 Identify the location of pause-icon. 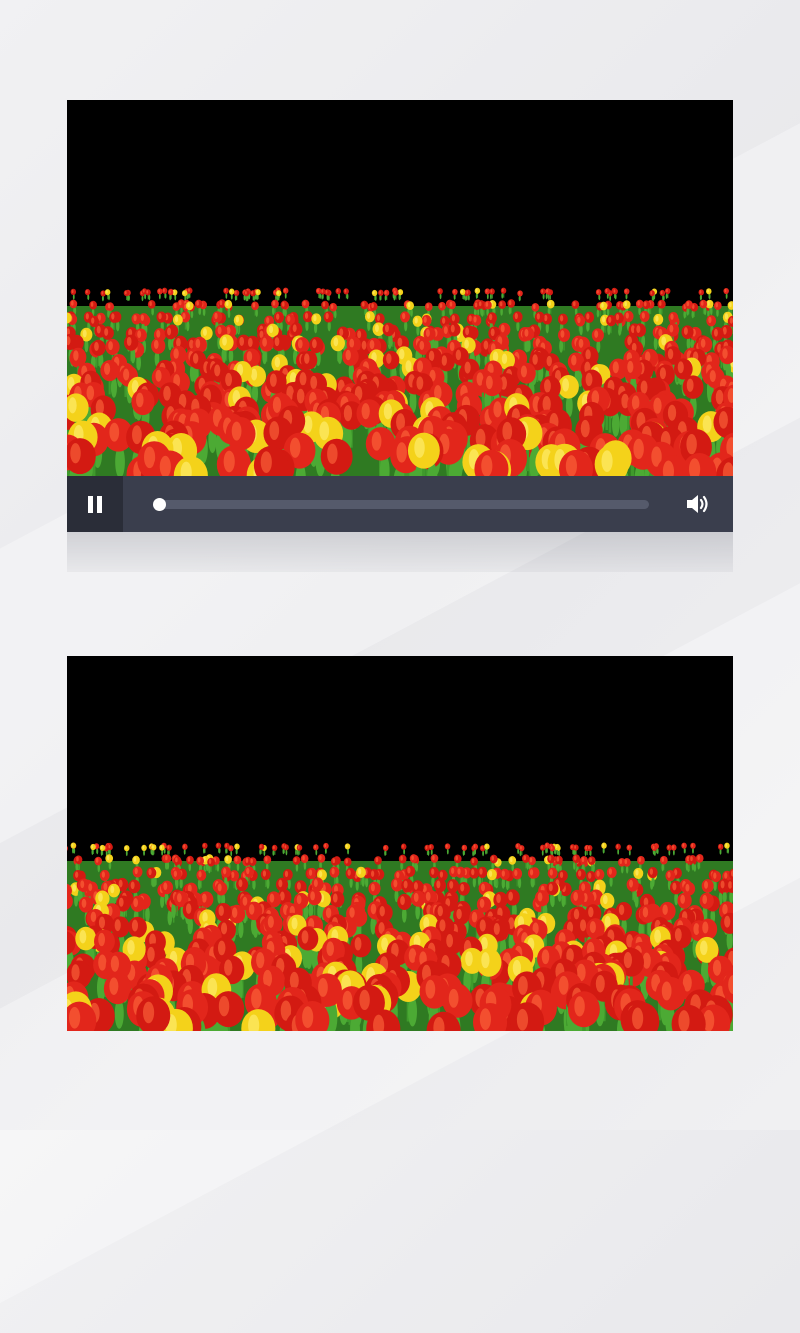
(95, 504).